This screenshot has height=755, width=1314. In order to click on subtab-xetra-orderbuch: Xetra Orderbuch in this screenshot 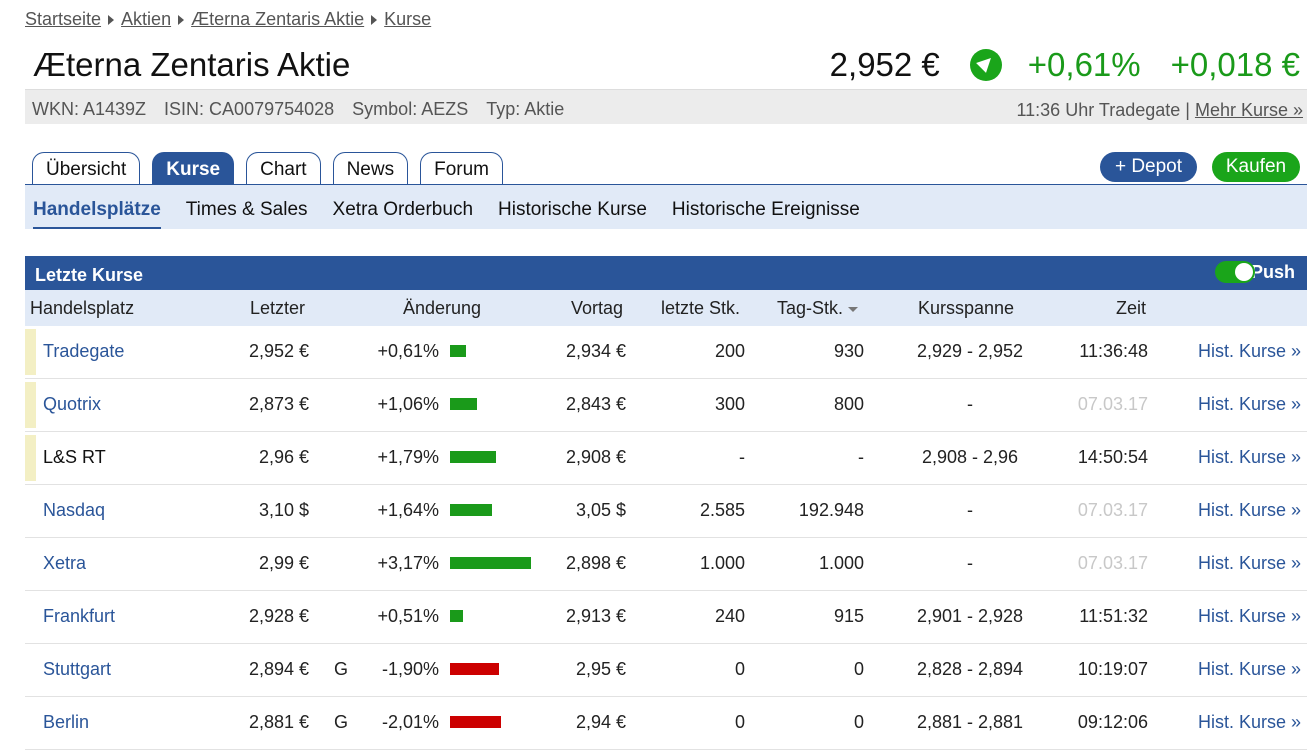, I will do `click(403, 207)`.